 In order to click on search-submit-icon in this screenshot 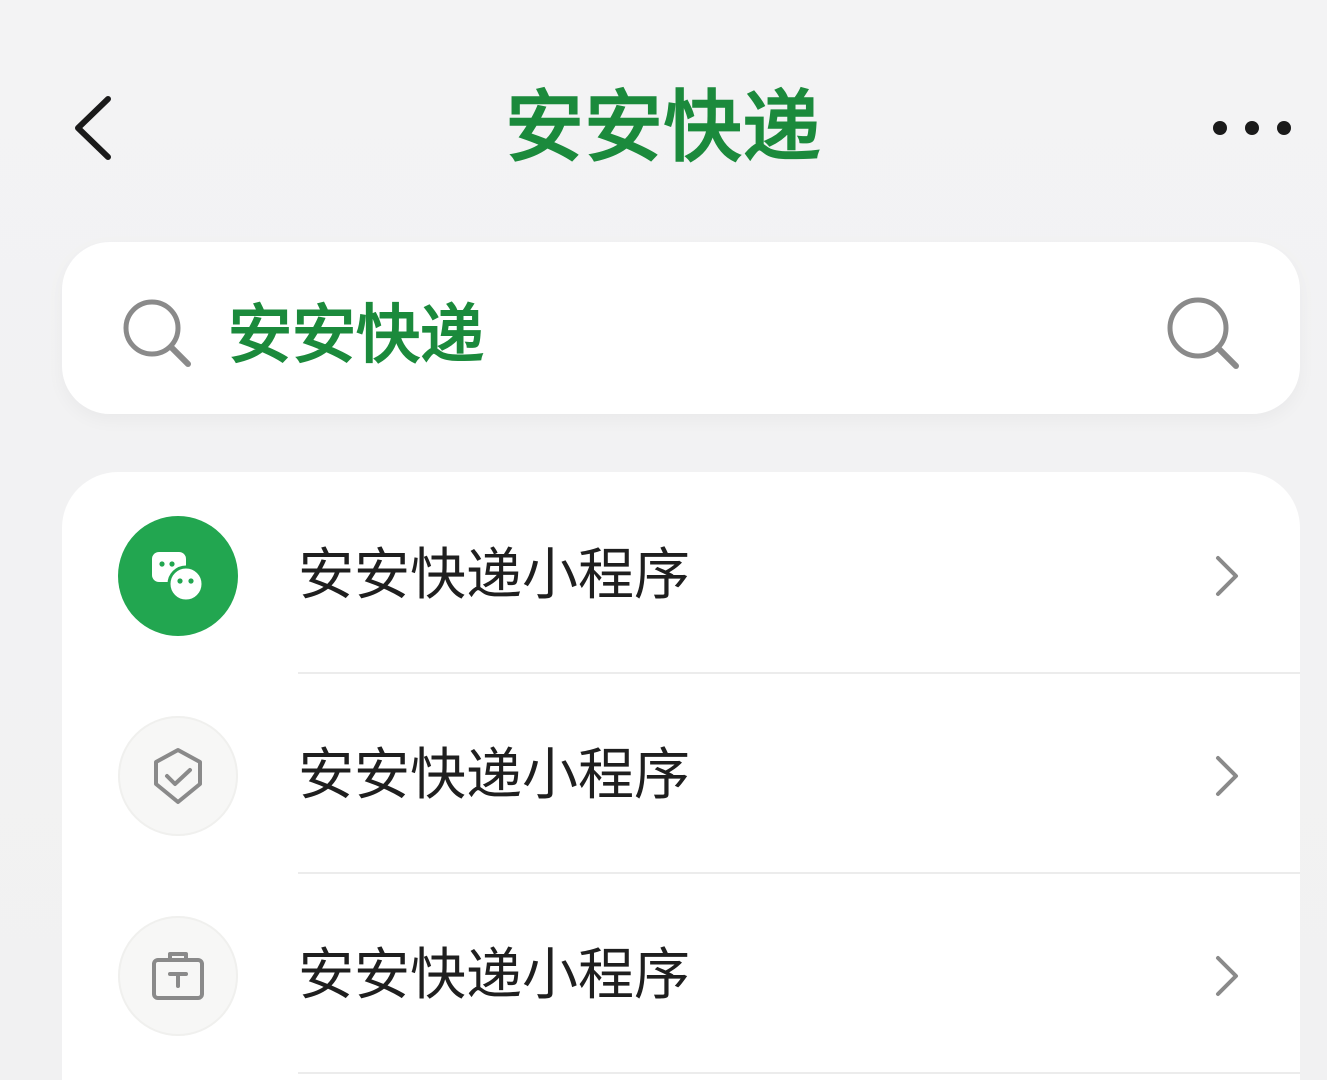, I will do `click(1202, 332)`.